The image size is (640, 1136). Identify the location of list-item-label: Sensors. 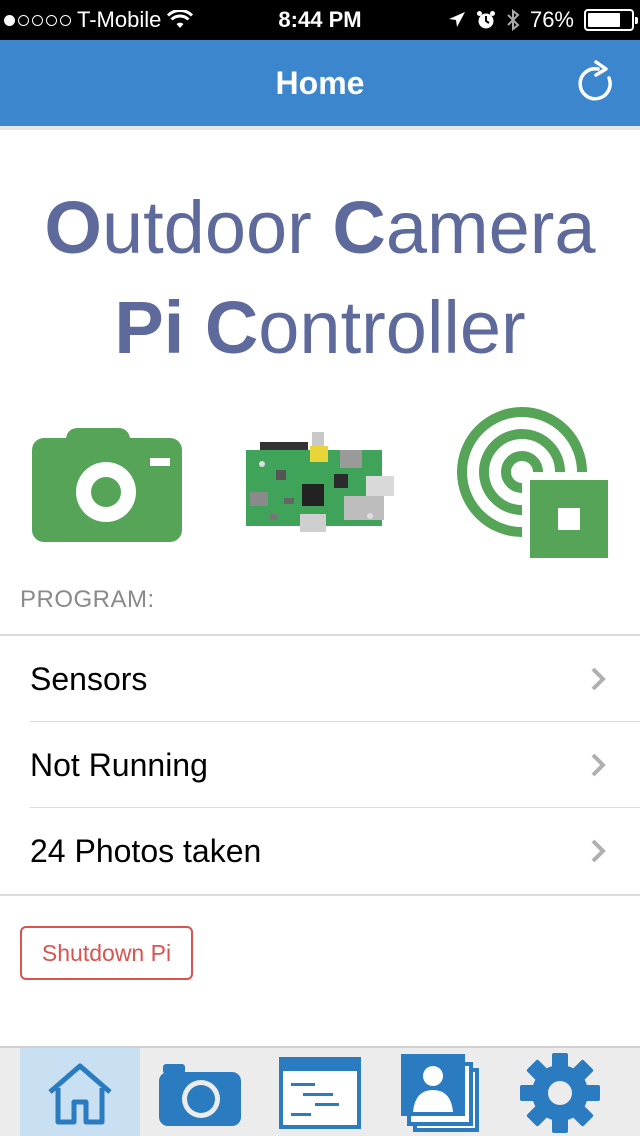
(89, 679).